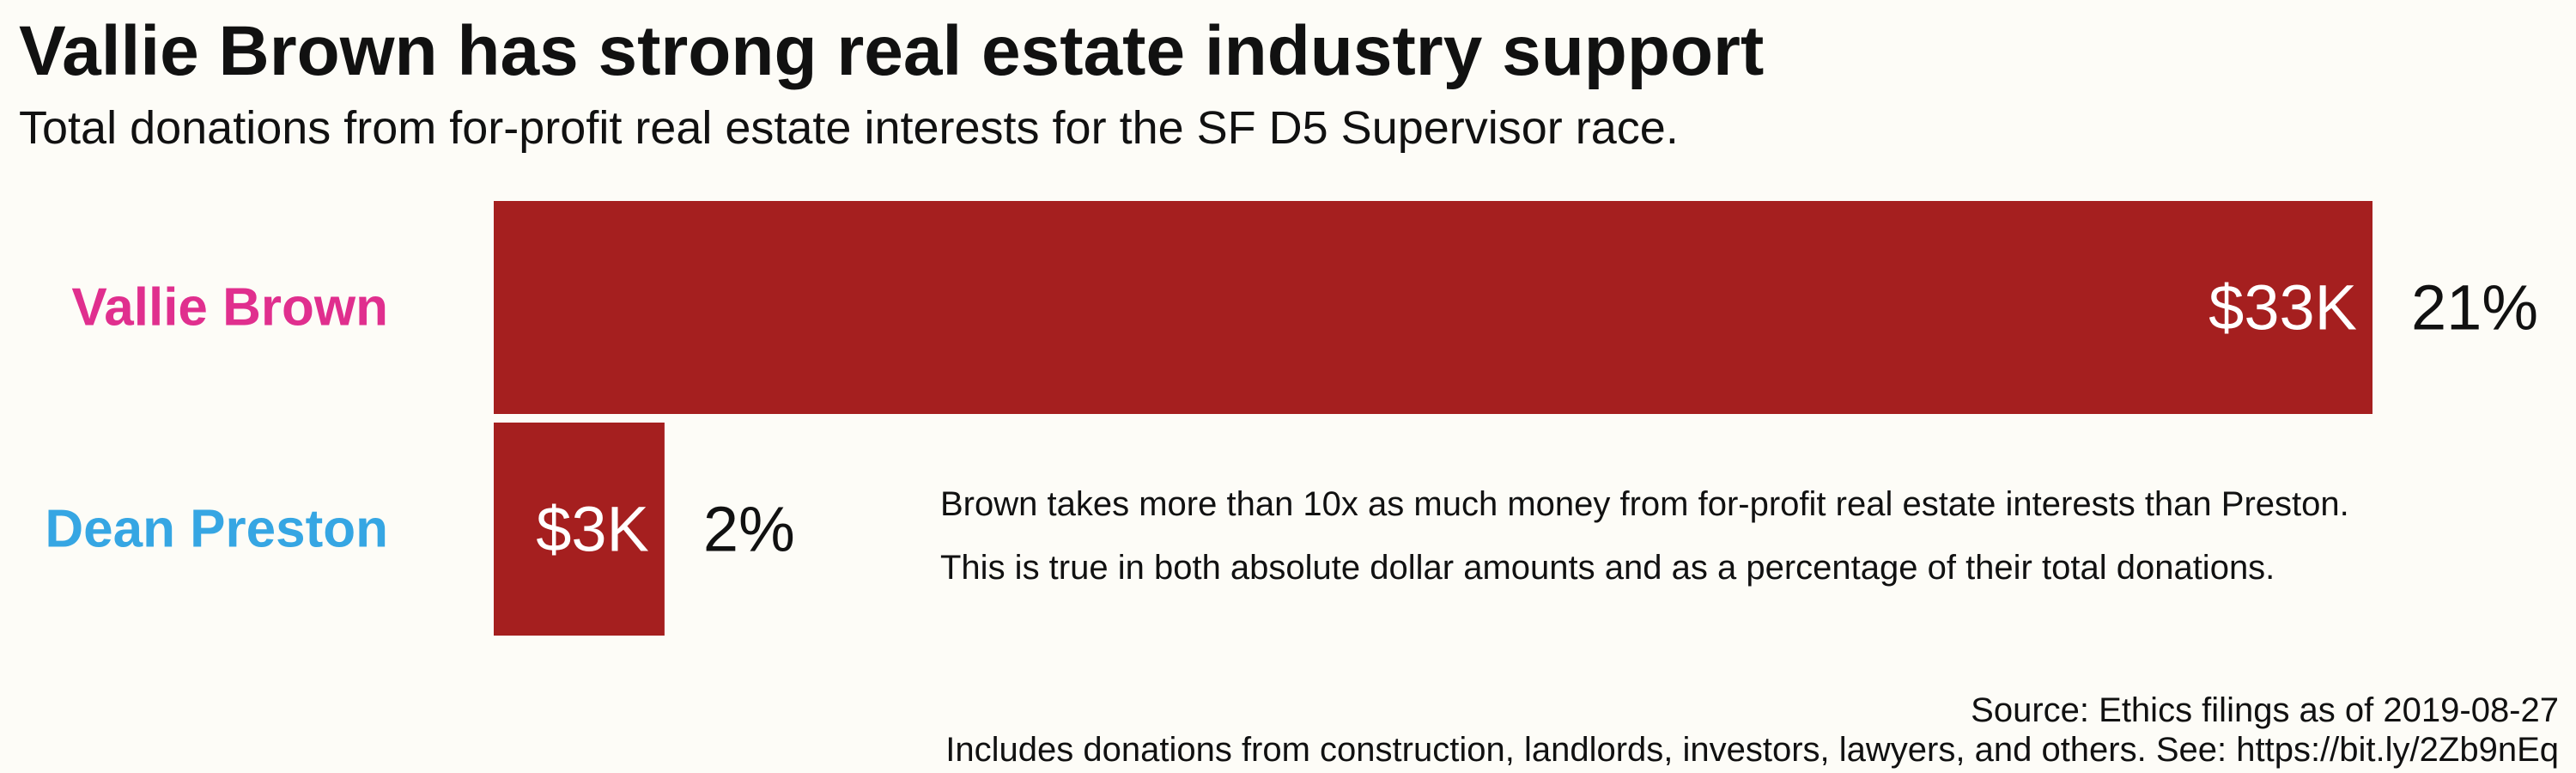 The image size is (2576, 773). Describe the element at coordinates (2265, 710) in the screenshot. I see `source-note: Source: Ethics filings as of 2019-08-27` at that location.